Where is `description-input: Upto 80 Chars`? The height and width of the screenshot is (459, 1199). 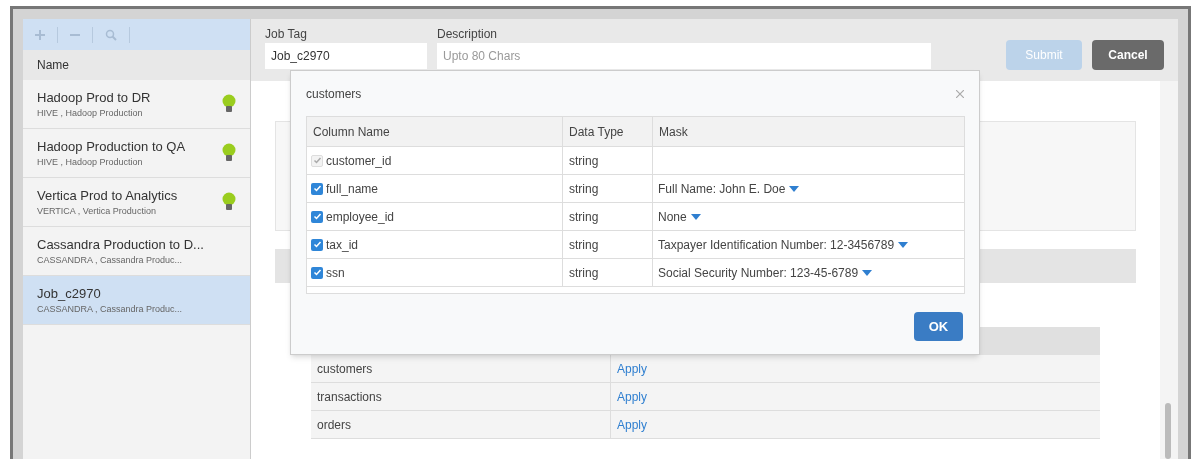 description-input: Upto 80 Chars is located at coordinates (684, 56).